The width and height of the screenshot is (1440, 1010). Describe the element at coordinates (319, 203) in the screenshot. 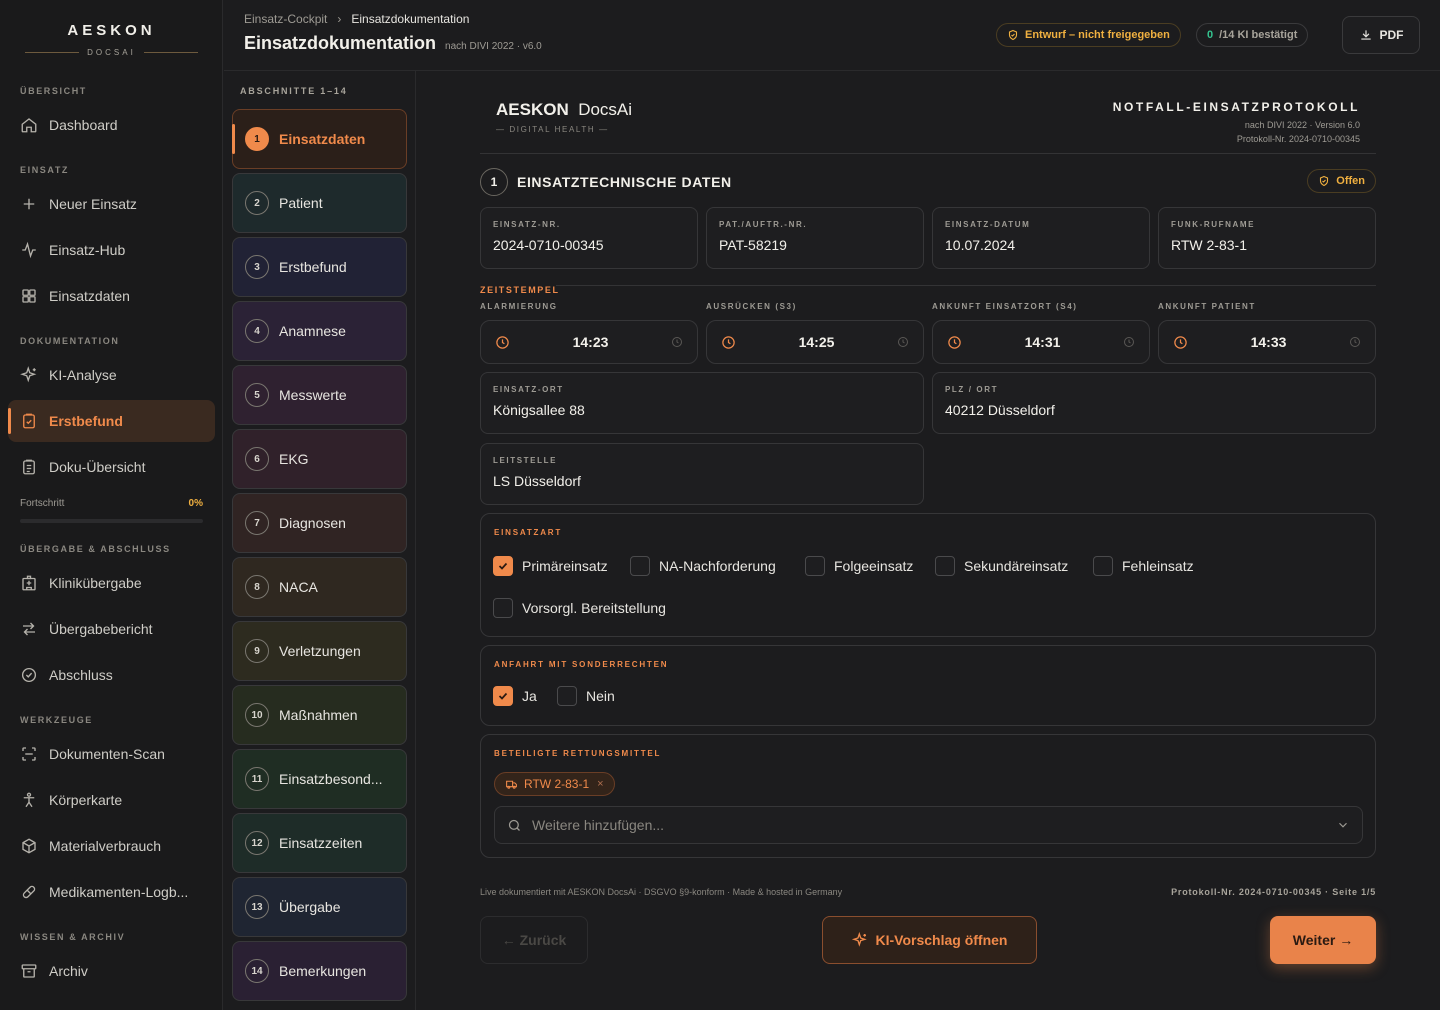

I see `section-card-2: 2 Patient` at that location.